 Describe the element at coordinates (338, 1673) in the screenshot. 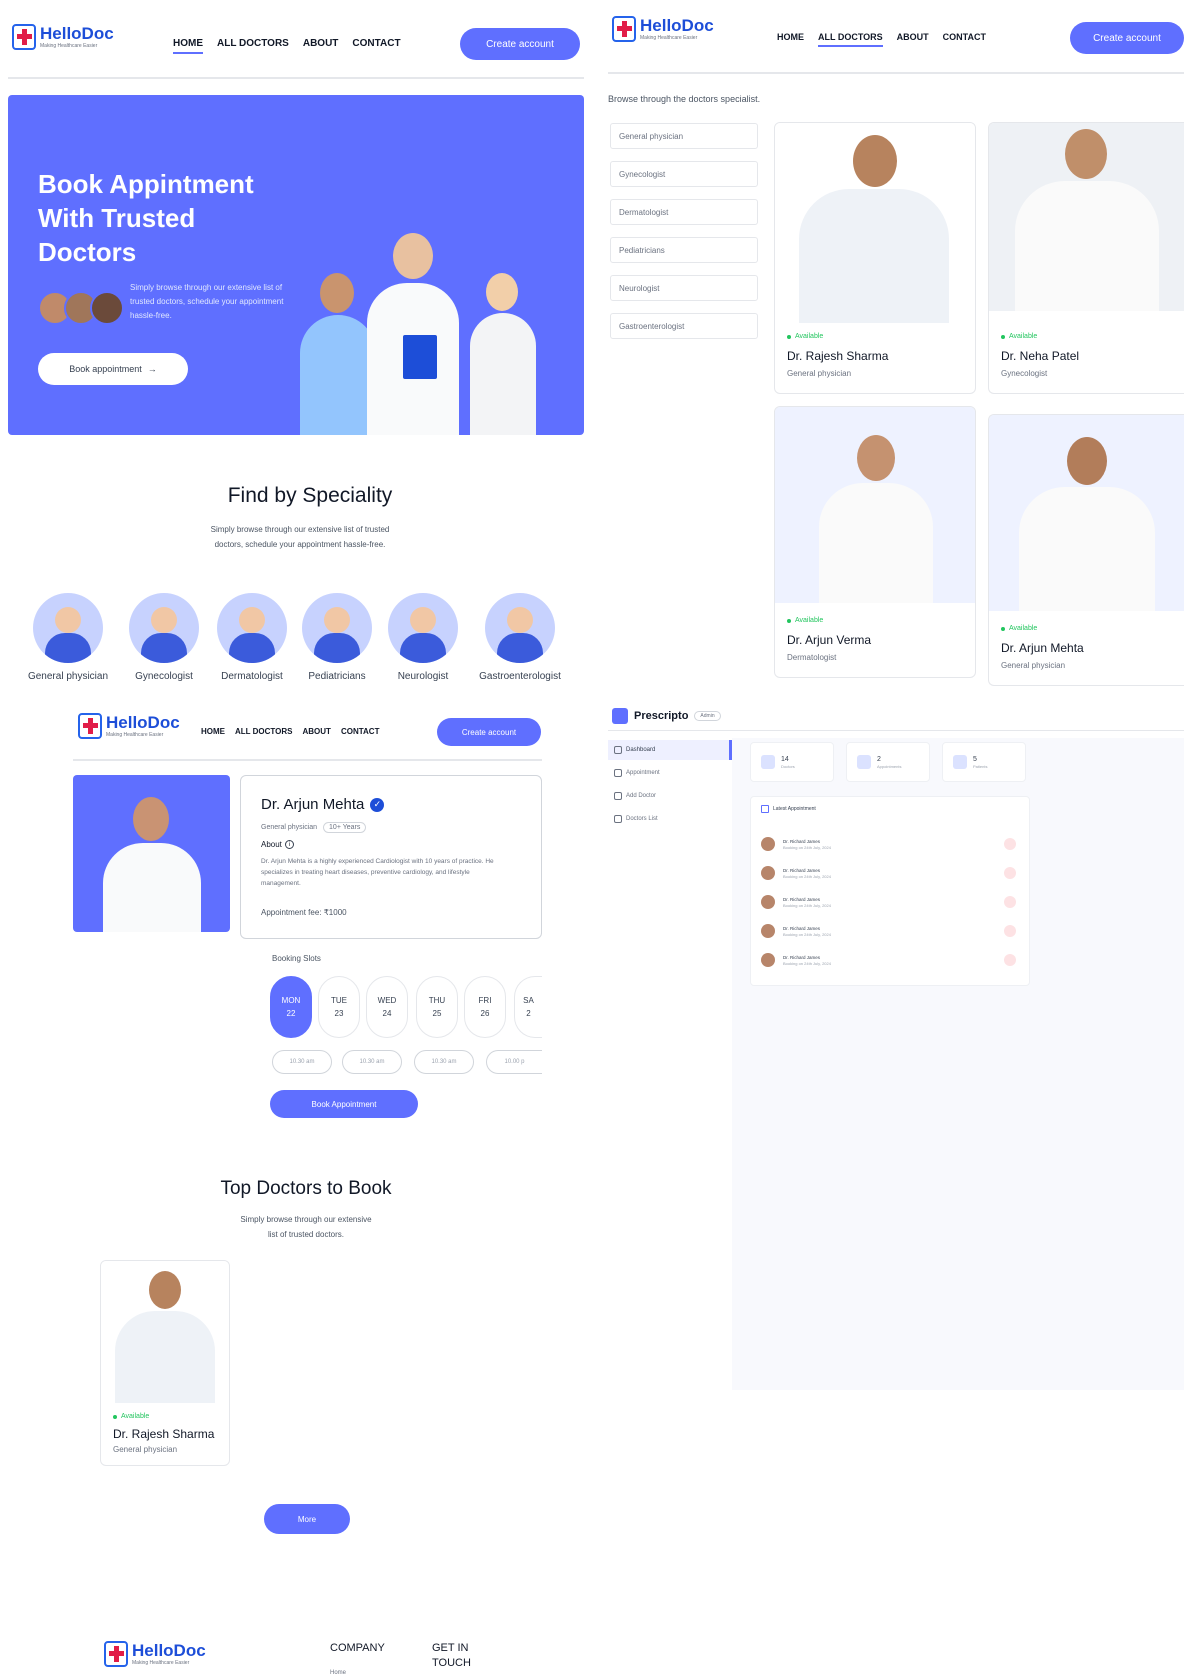

I see `footer-home-link: Home` at that location.